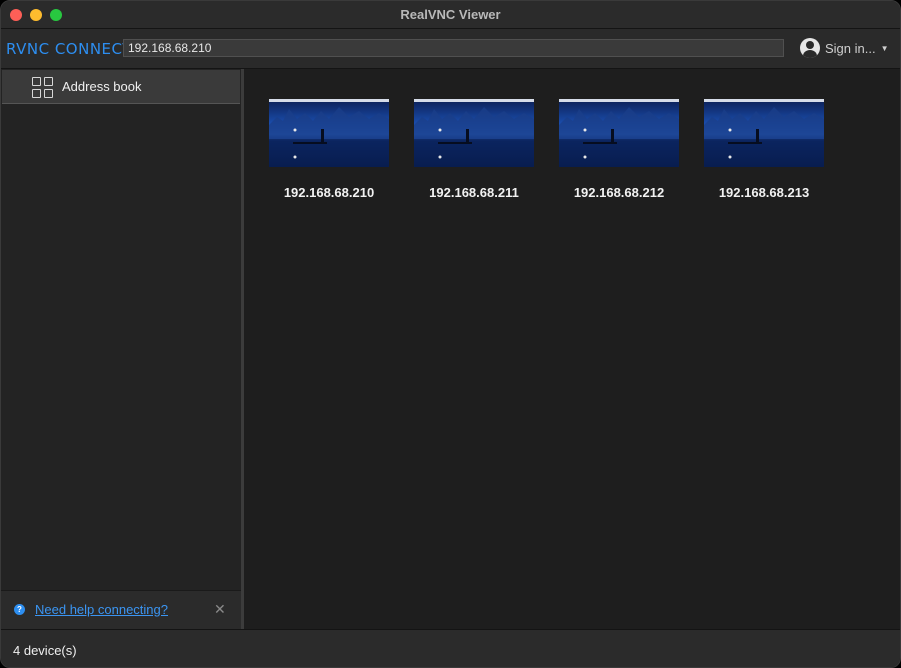  I want to click on caret-down-icon: ▼, so click(884, 48).